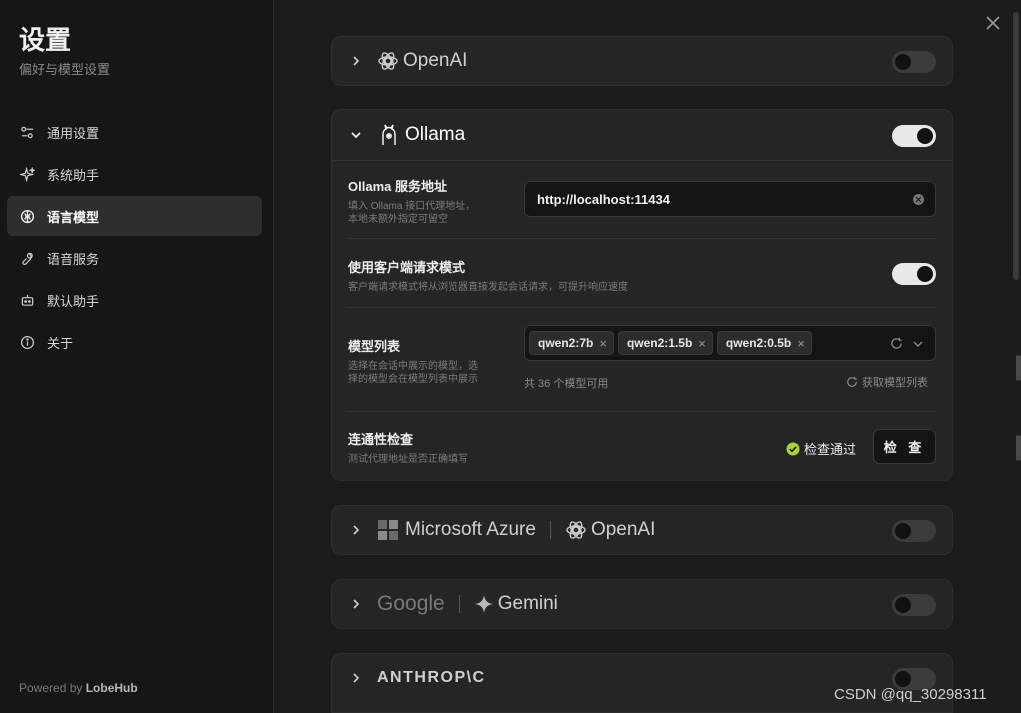 The image size is (1021, 713). What do you see at coordinates (566, 343) in the screenshot?
I see `model-tag-label: qwen2:7b` at bounding box center [566, 343].